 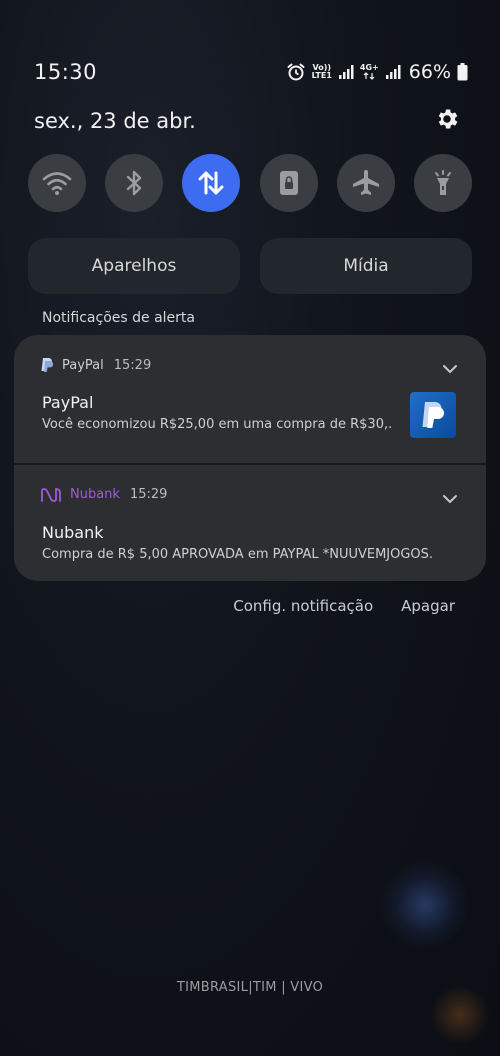 I want to click on notification-actions: Config. notificação Apagar, so click(x=344, y=606).